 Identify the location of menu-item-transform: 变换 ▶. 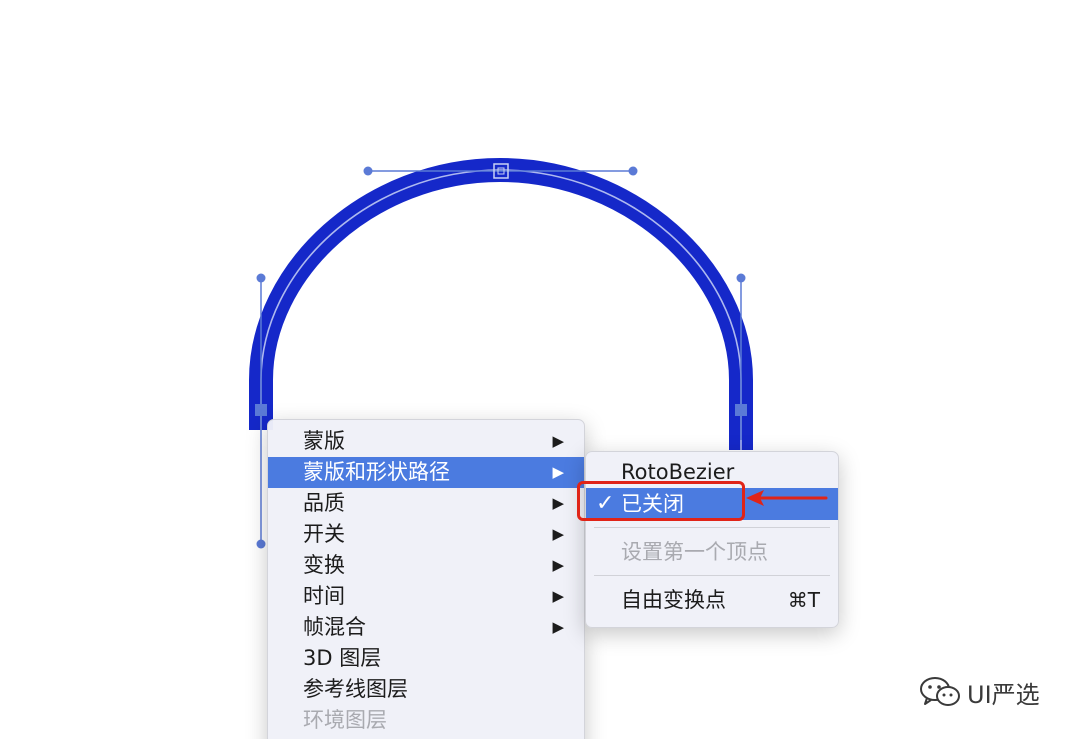
(426, 565).